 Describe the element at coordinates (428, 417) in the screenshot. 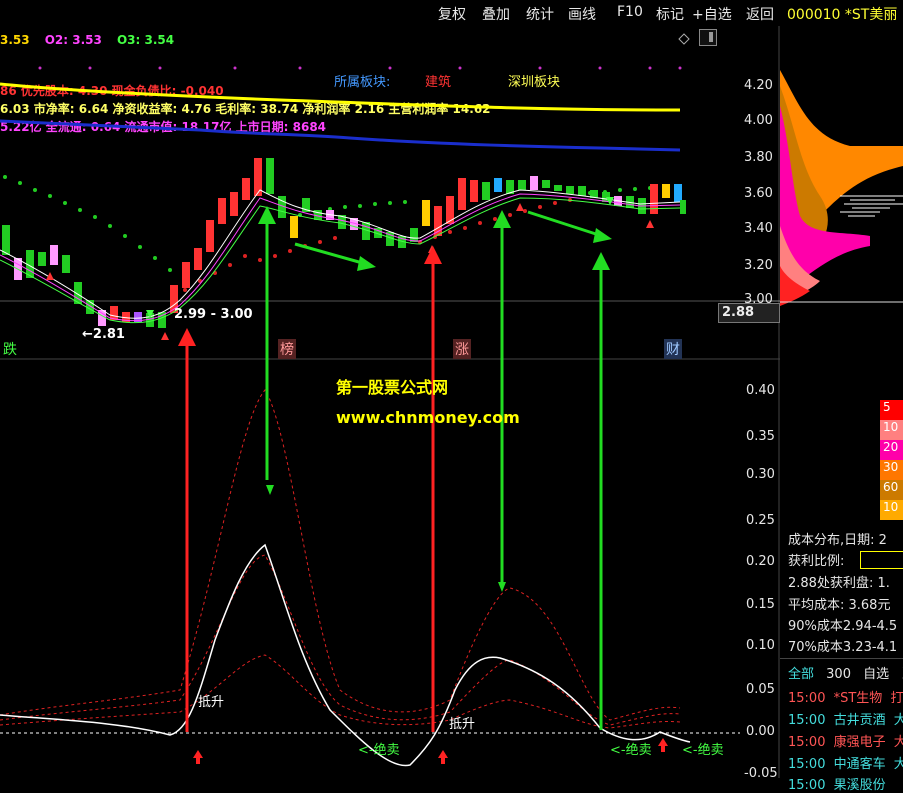

I see `watermark-url: www.chnmoney.com` at that location.